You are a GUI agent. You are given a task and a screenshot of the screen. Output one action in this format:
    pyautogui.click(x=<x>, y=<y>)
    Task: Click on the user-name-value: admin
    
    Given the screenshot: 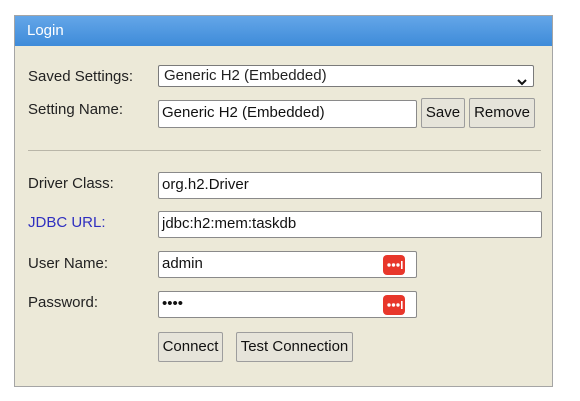 What is the action you would take?
    pyautogui.click(x=182, y=263)
    